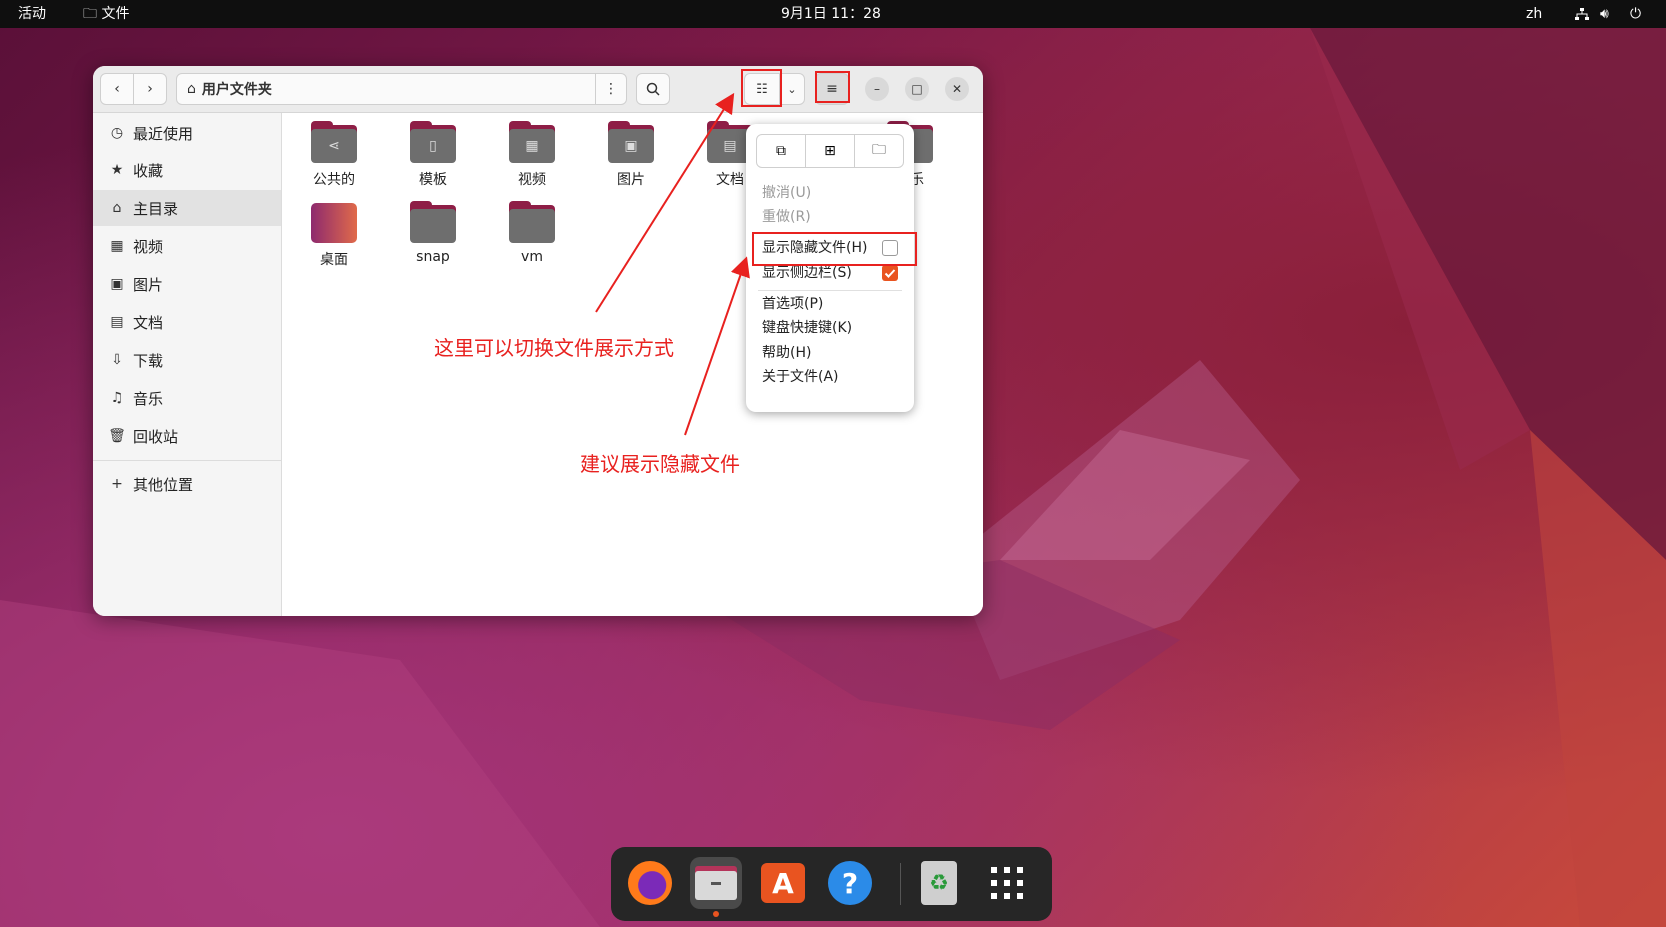 Image resolution: width=1666 pixels, height=927 pixels. Describe the element at coordinates (1007, 883) in the screenshot. I see `app-grid-icon` at that location.